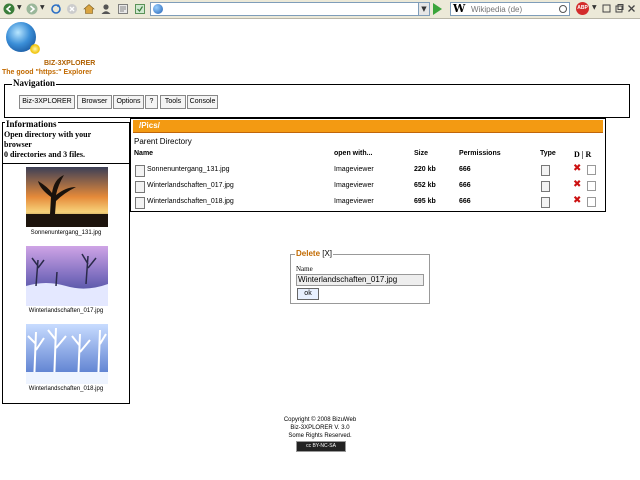 This screenshot has width=640, height=480. What do you see at coordinates (140, 9) in the screenshot?
I see `extension-icon` at bounding box center [140, 9].